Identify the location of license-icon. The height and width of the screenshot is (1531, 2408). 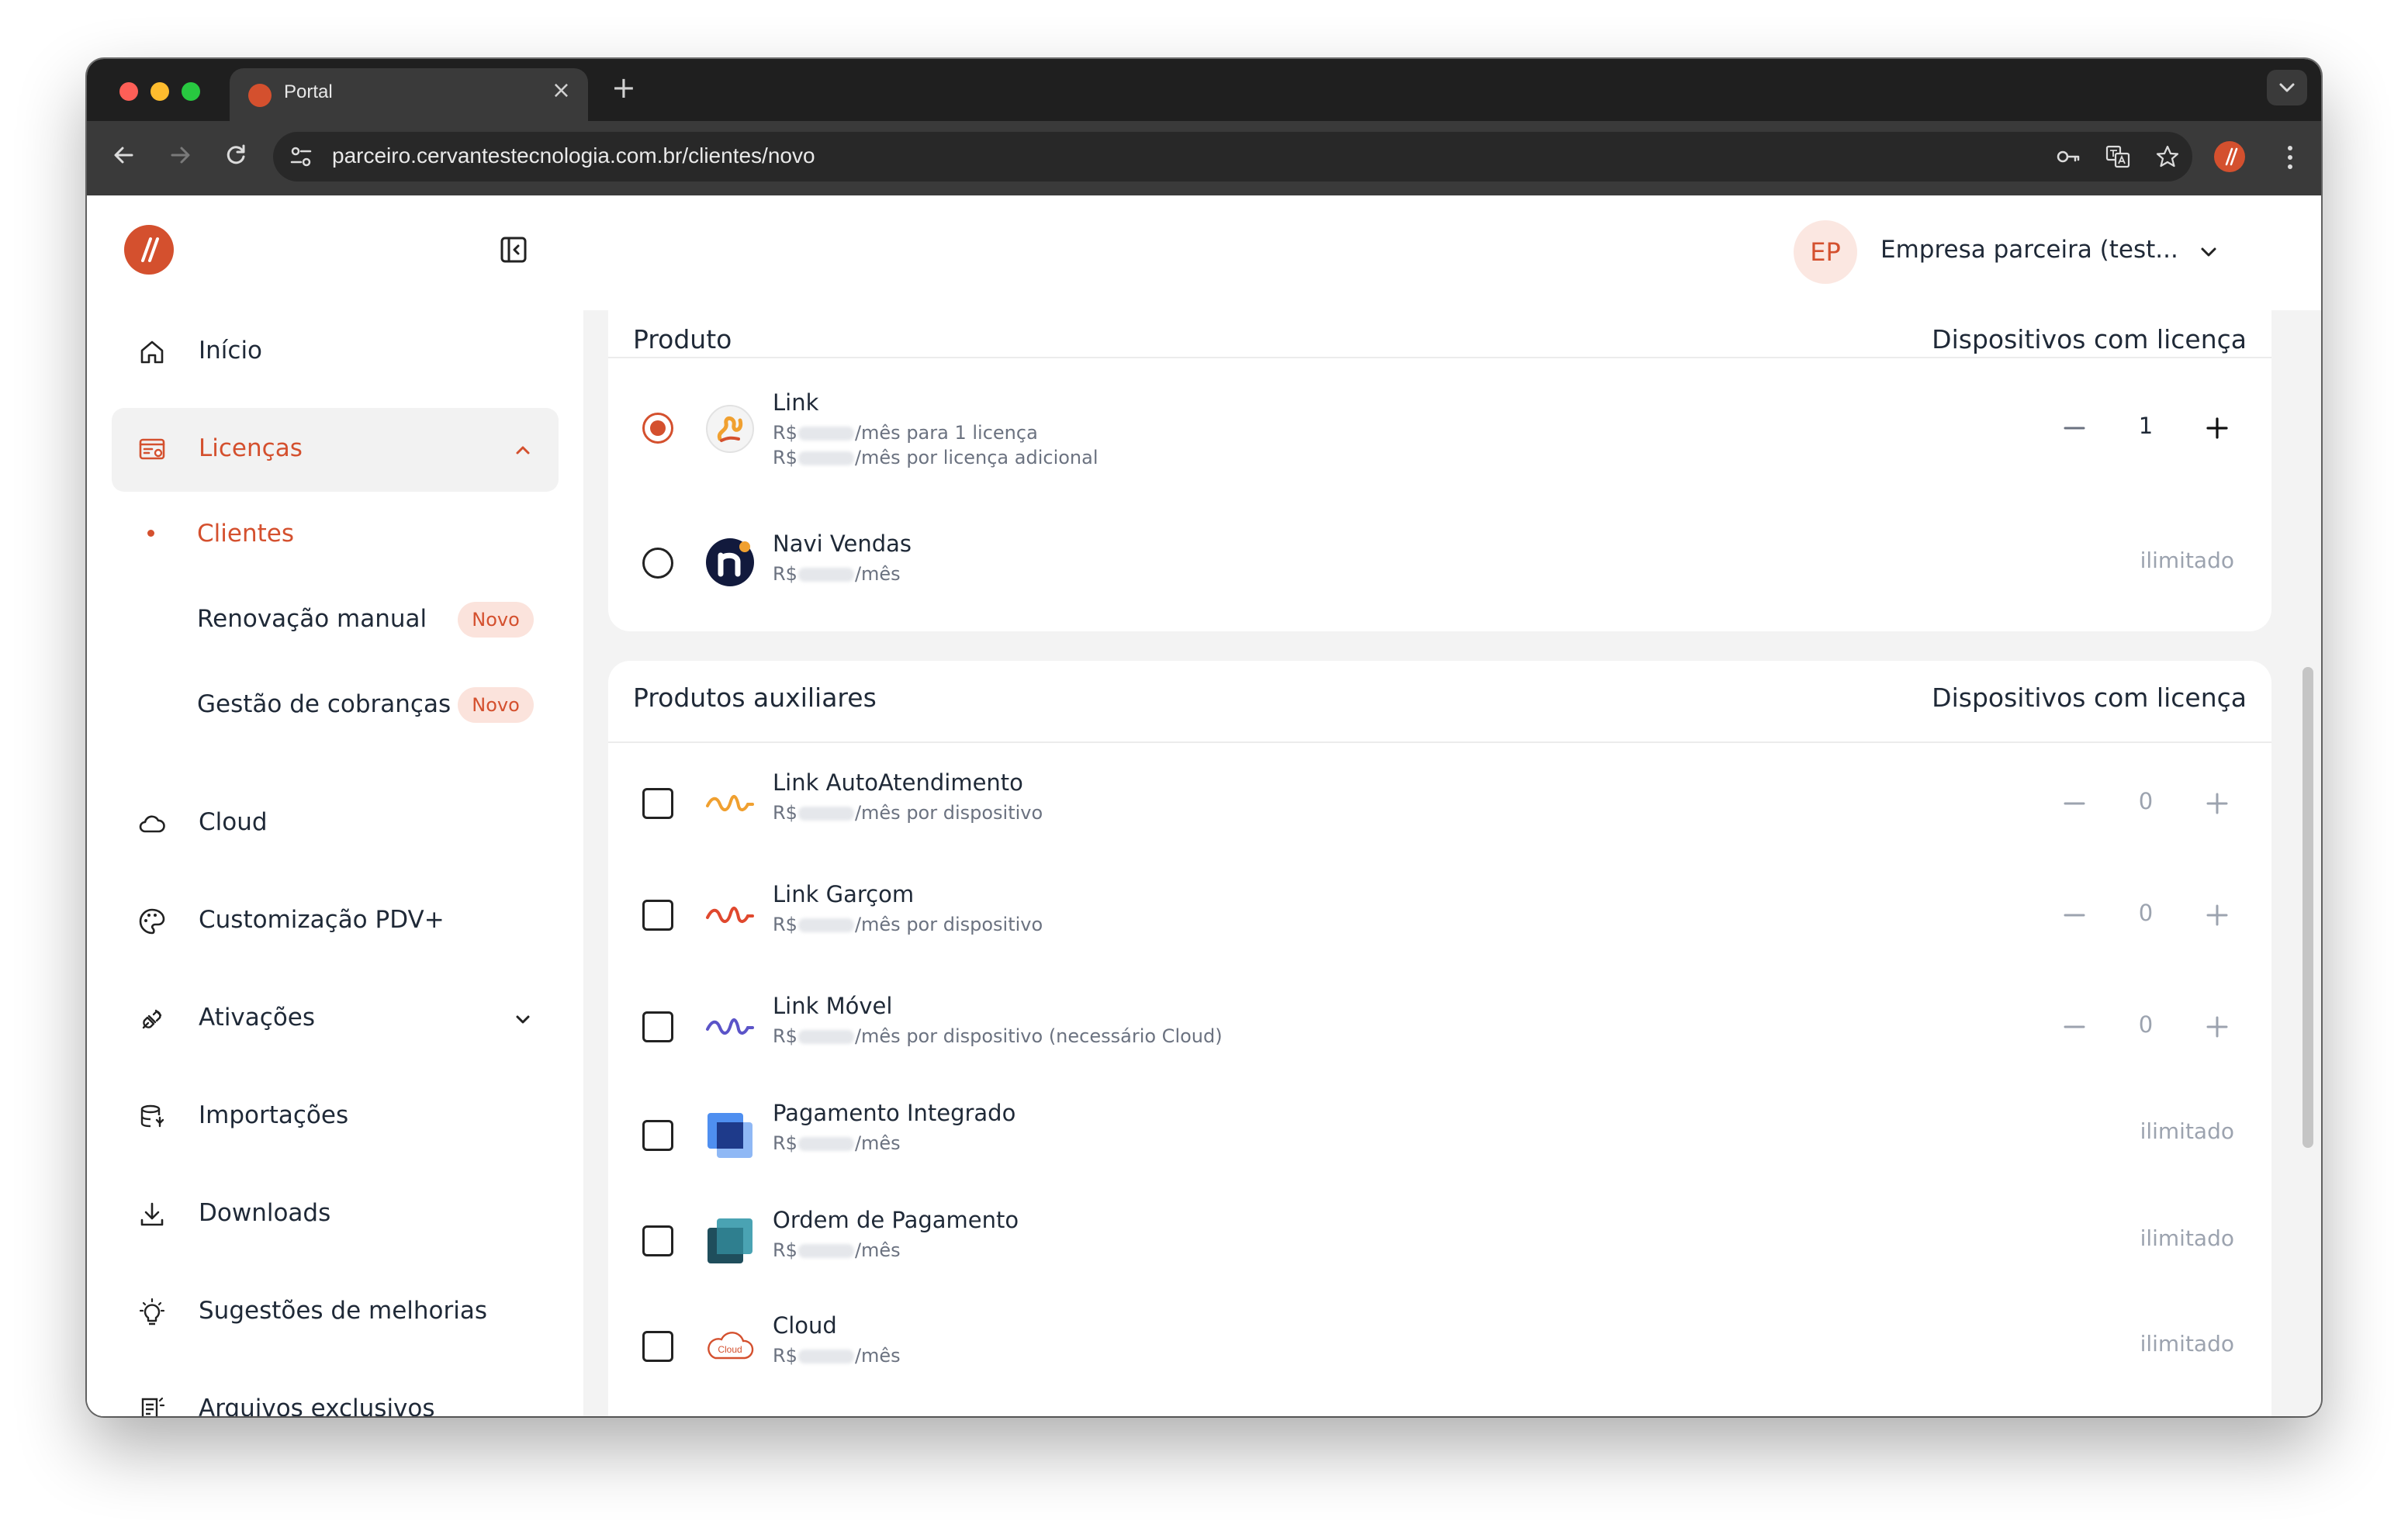
(152, 449).